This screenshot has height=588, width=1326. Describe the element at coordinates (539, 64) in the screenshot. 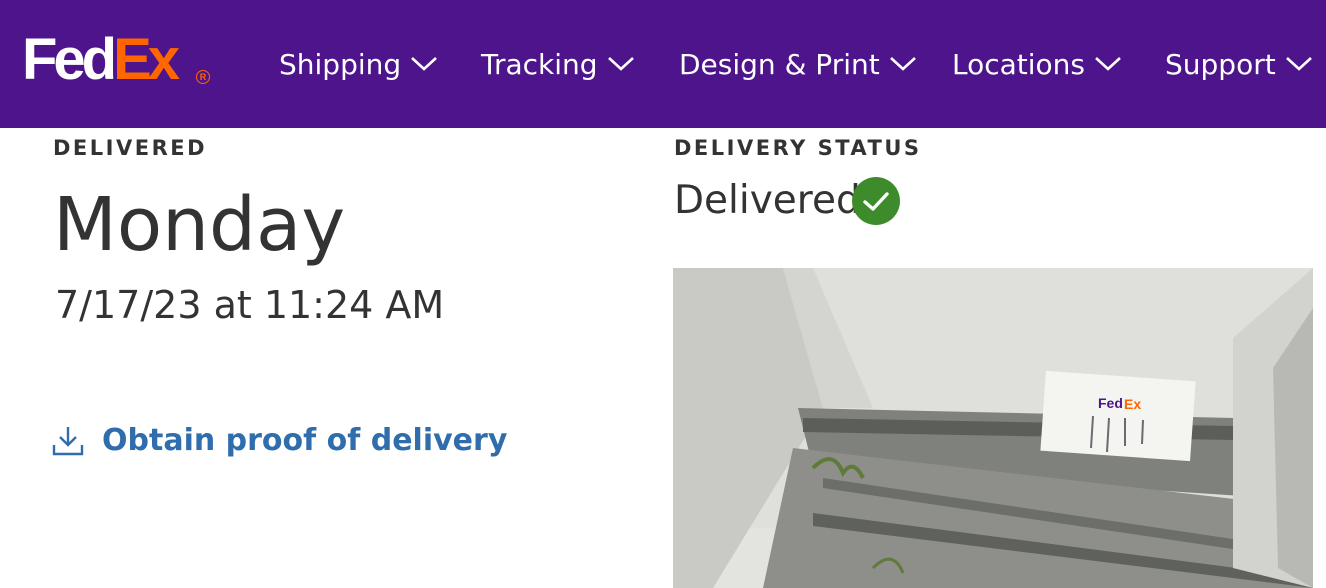

I see `nav-tracking-label: Tracking` at that location.